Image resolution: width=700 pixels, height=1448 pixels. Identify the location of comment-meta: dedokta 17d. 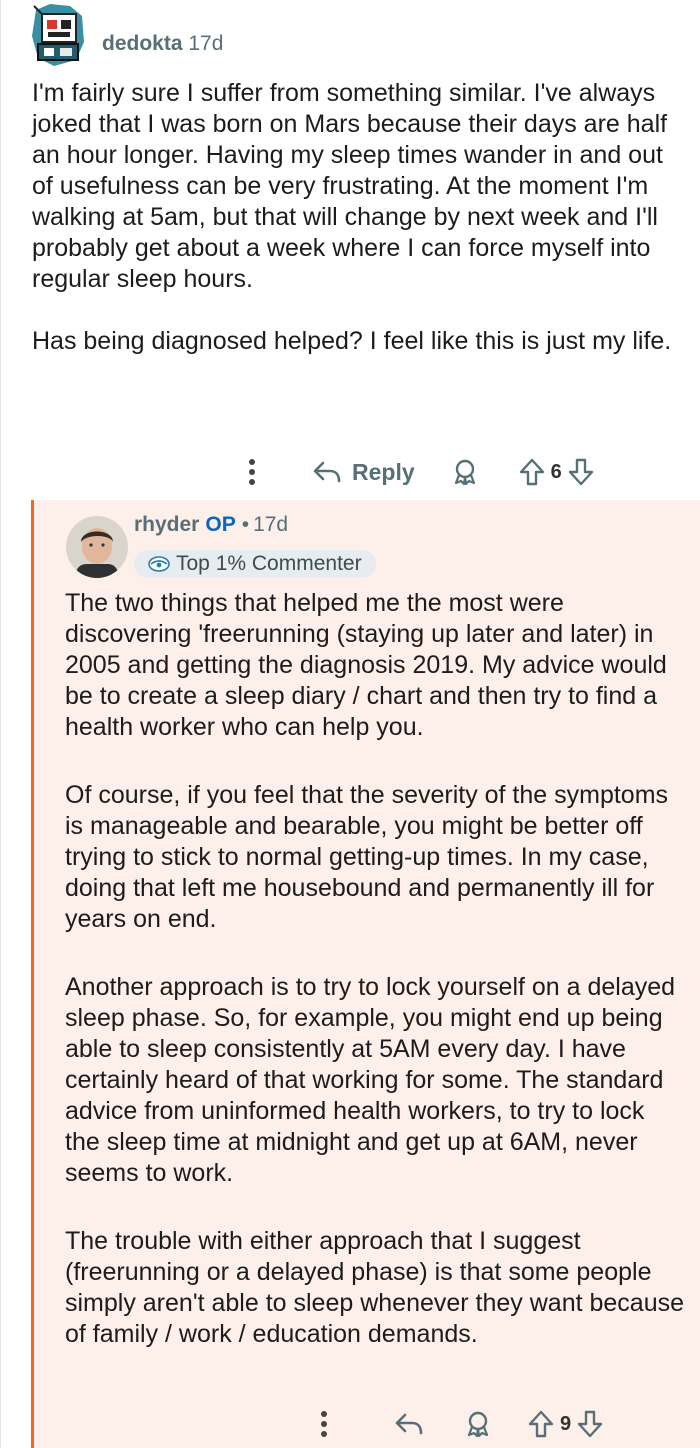
(162, 44).